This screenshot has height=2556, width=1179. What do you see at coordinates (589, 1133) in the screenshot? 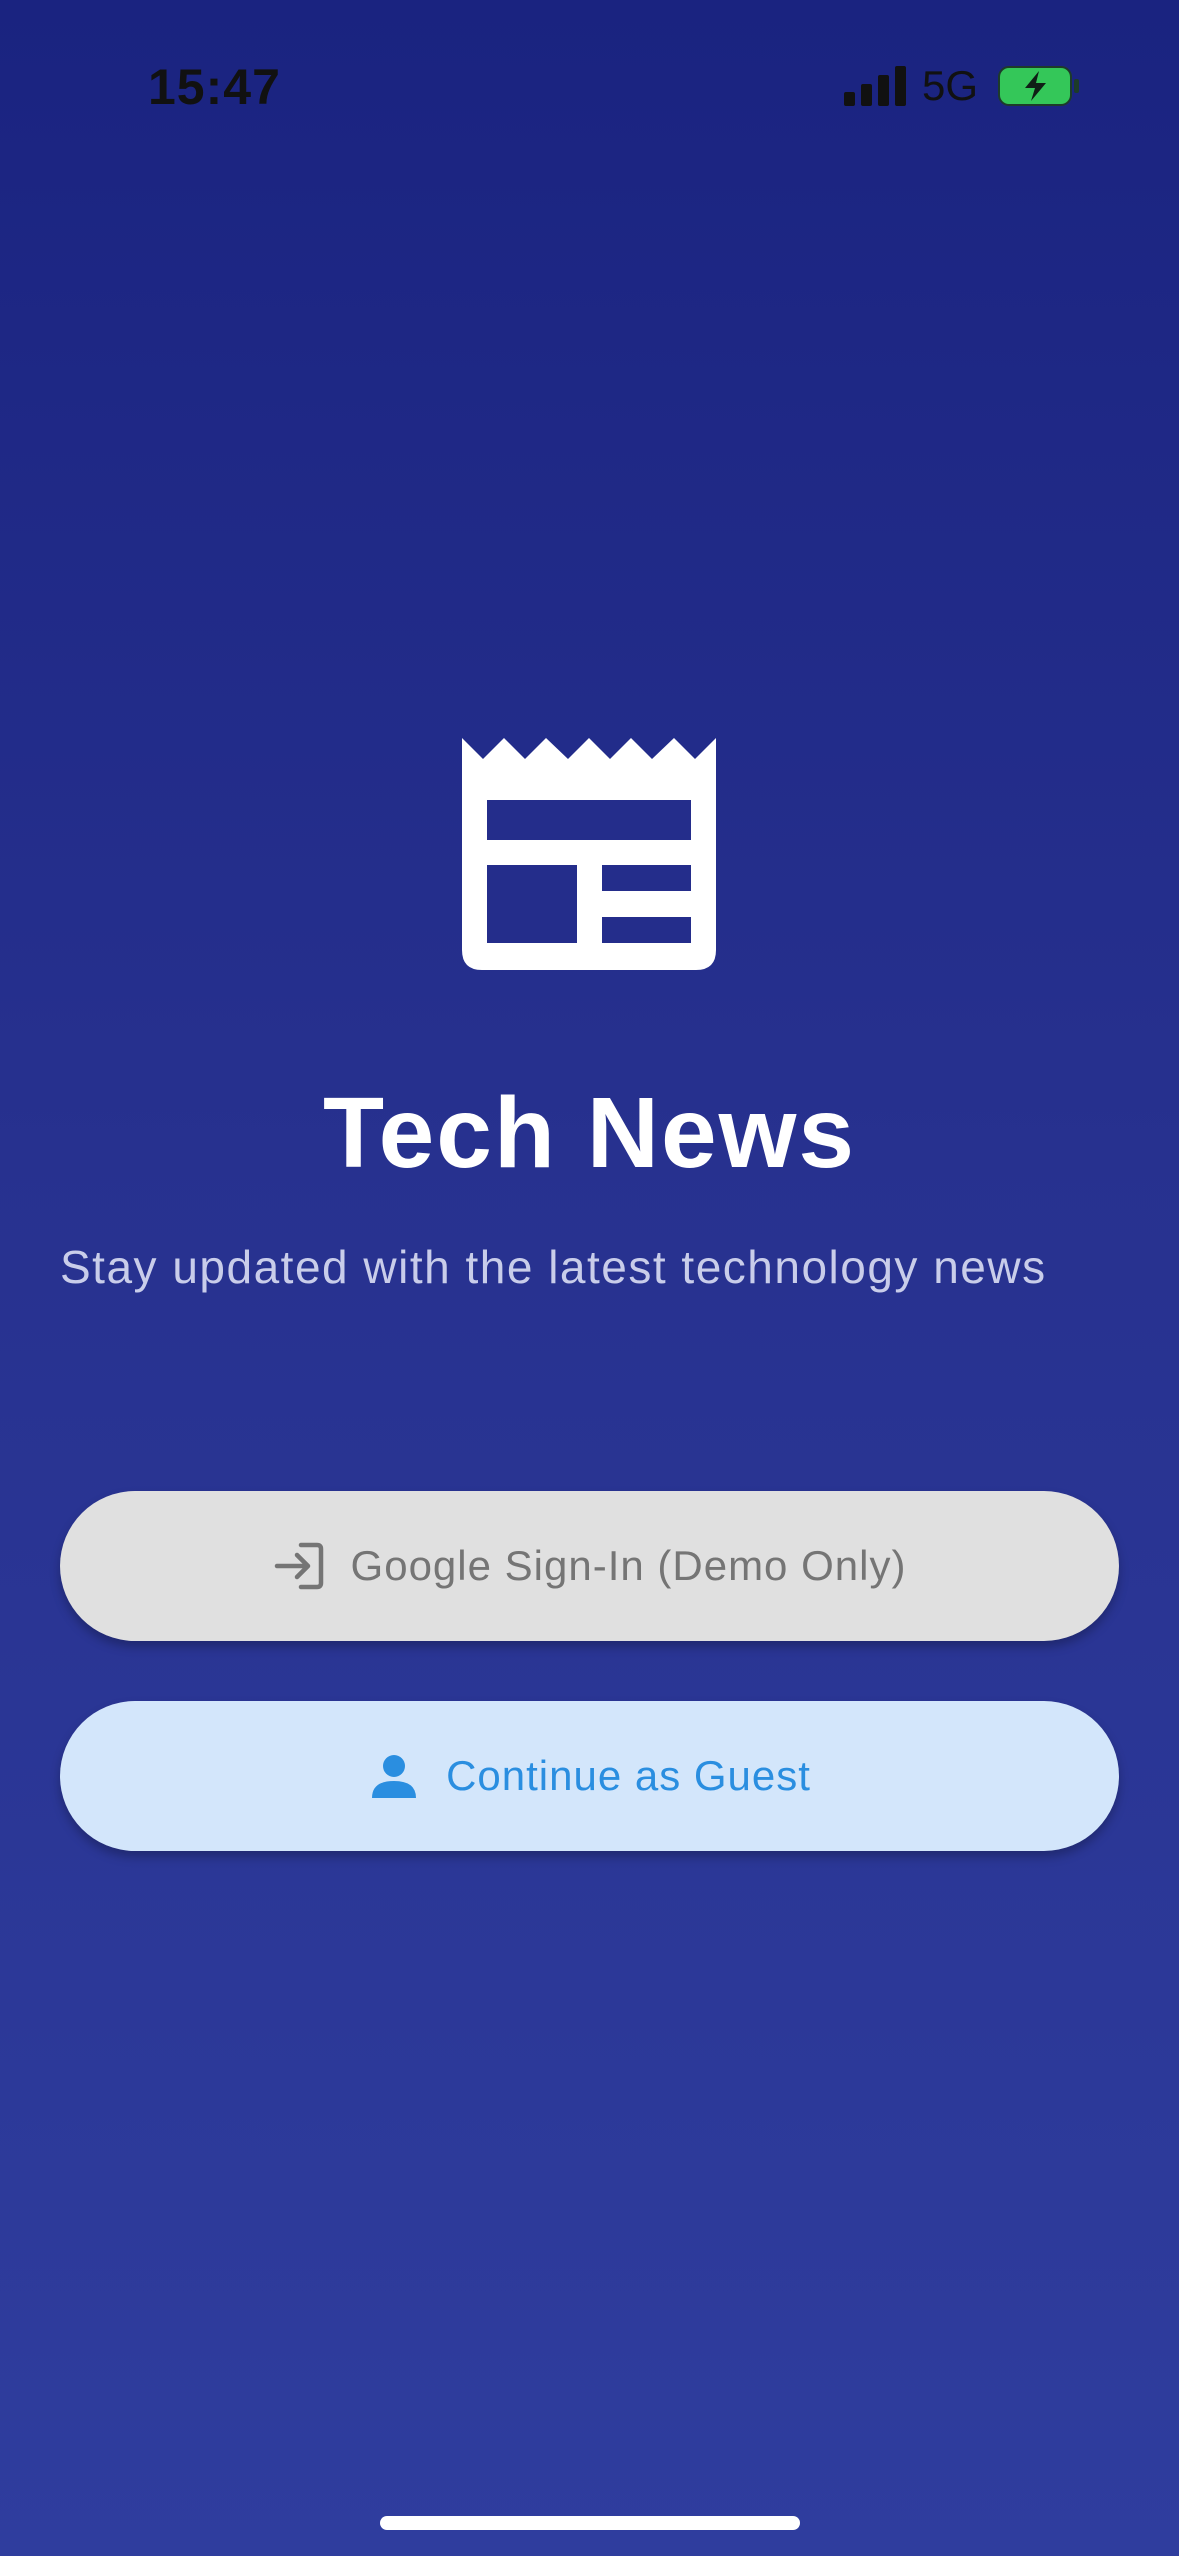
I see `app-title: Tech News` at bounding box center [589, 1133].